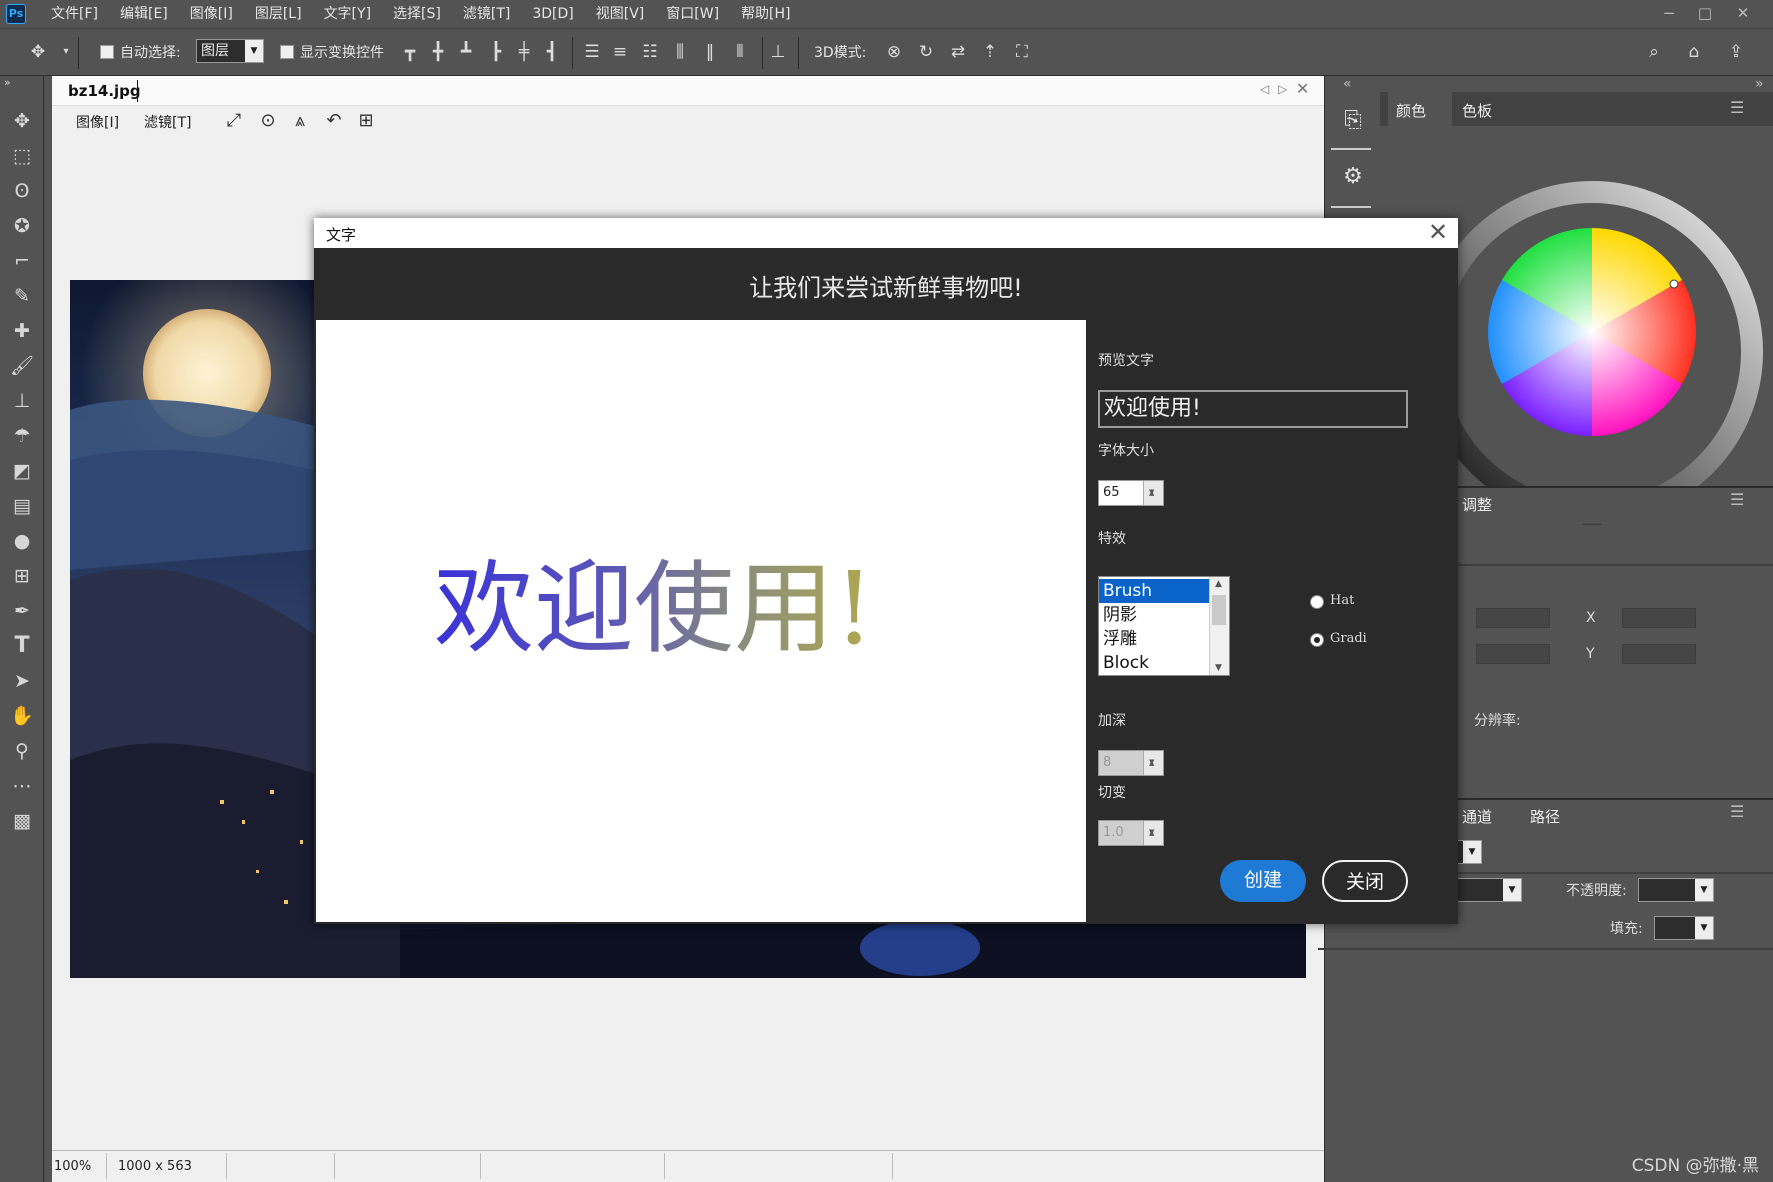  What do you see at coordinates (1253, 409) in the screenshot?
I see `preview-text-input: 欢迎使用!` at bounding box center [1253, 409].